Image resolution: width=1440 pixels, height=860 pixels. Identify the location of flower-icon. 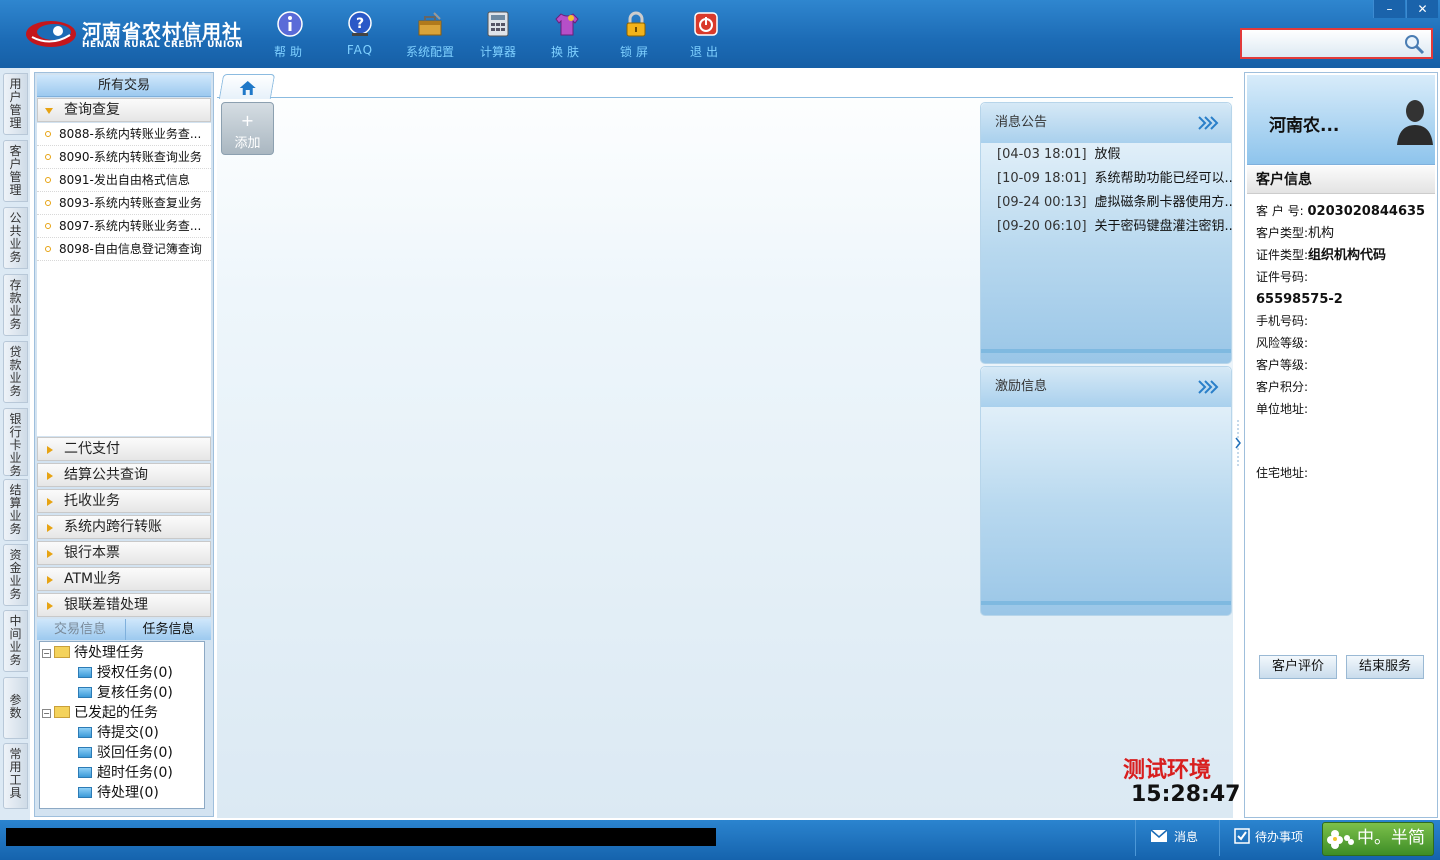
(1340, 839).